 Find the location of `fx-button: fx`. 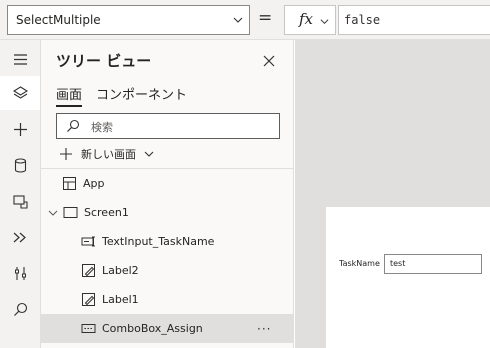

fx-button: fx is located at coordinates (310, 20).